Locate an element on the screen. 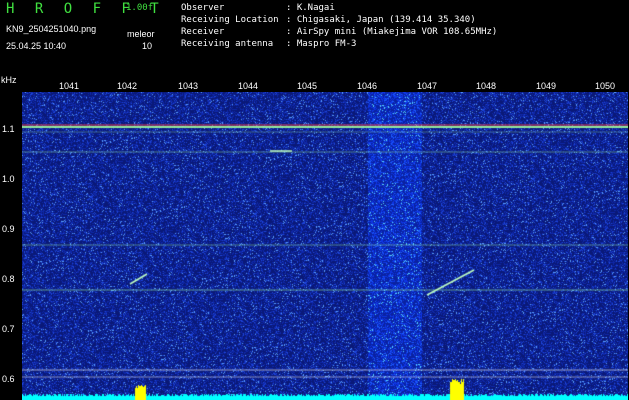 This screenshot has width=629, height=400. header-mode: meleor is located at coordinates (141, 34).